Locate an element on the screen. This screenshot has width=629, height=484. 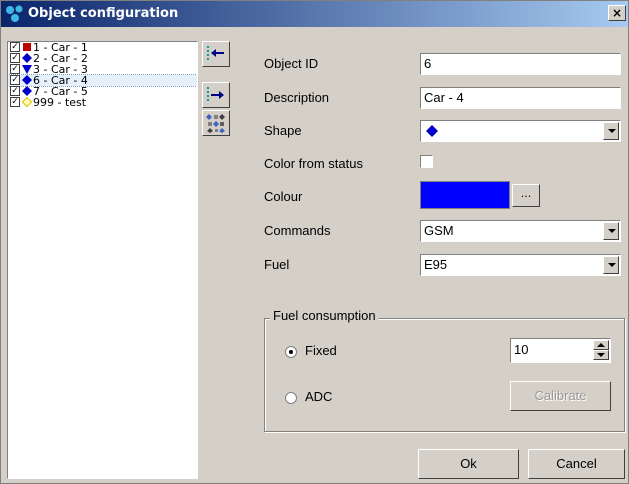
edit-icons-button is located at coordinates (216, 123).